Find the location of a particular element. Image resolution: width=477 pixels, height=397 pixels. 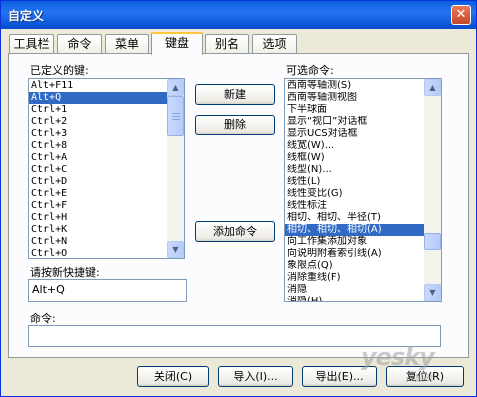

list-item: Ctrl+K is located at coordinates (106, 230).